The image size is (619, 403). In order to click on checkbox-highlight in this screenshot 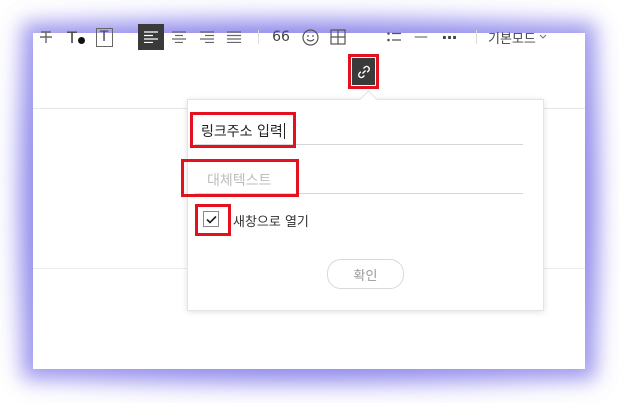, I will do `click(213, 220)`.